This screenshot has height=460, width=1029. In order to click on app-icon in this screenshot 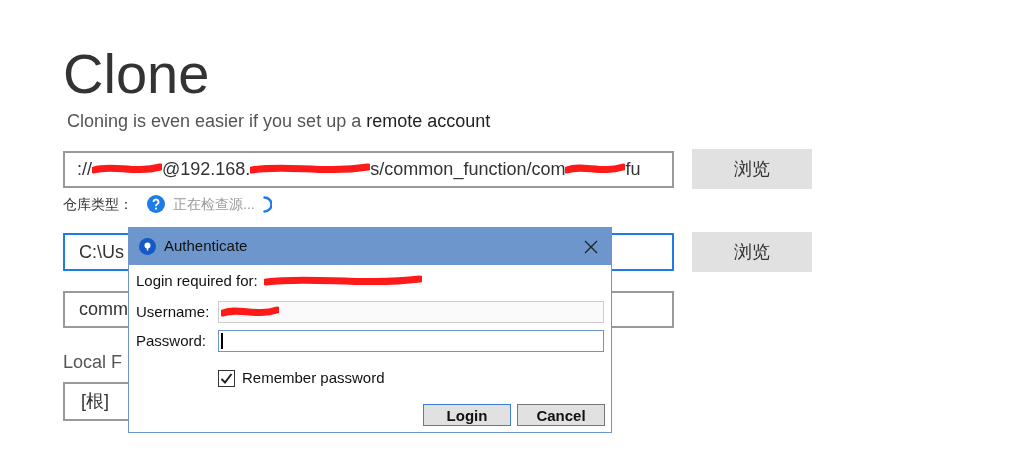, I will do `click(147, 246)`.